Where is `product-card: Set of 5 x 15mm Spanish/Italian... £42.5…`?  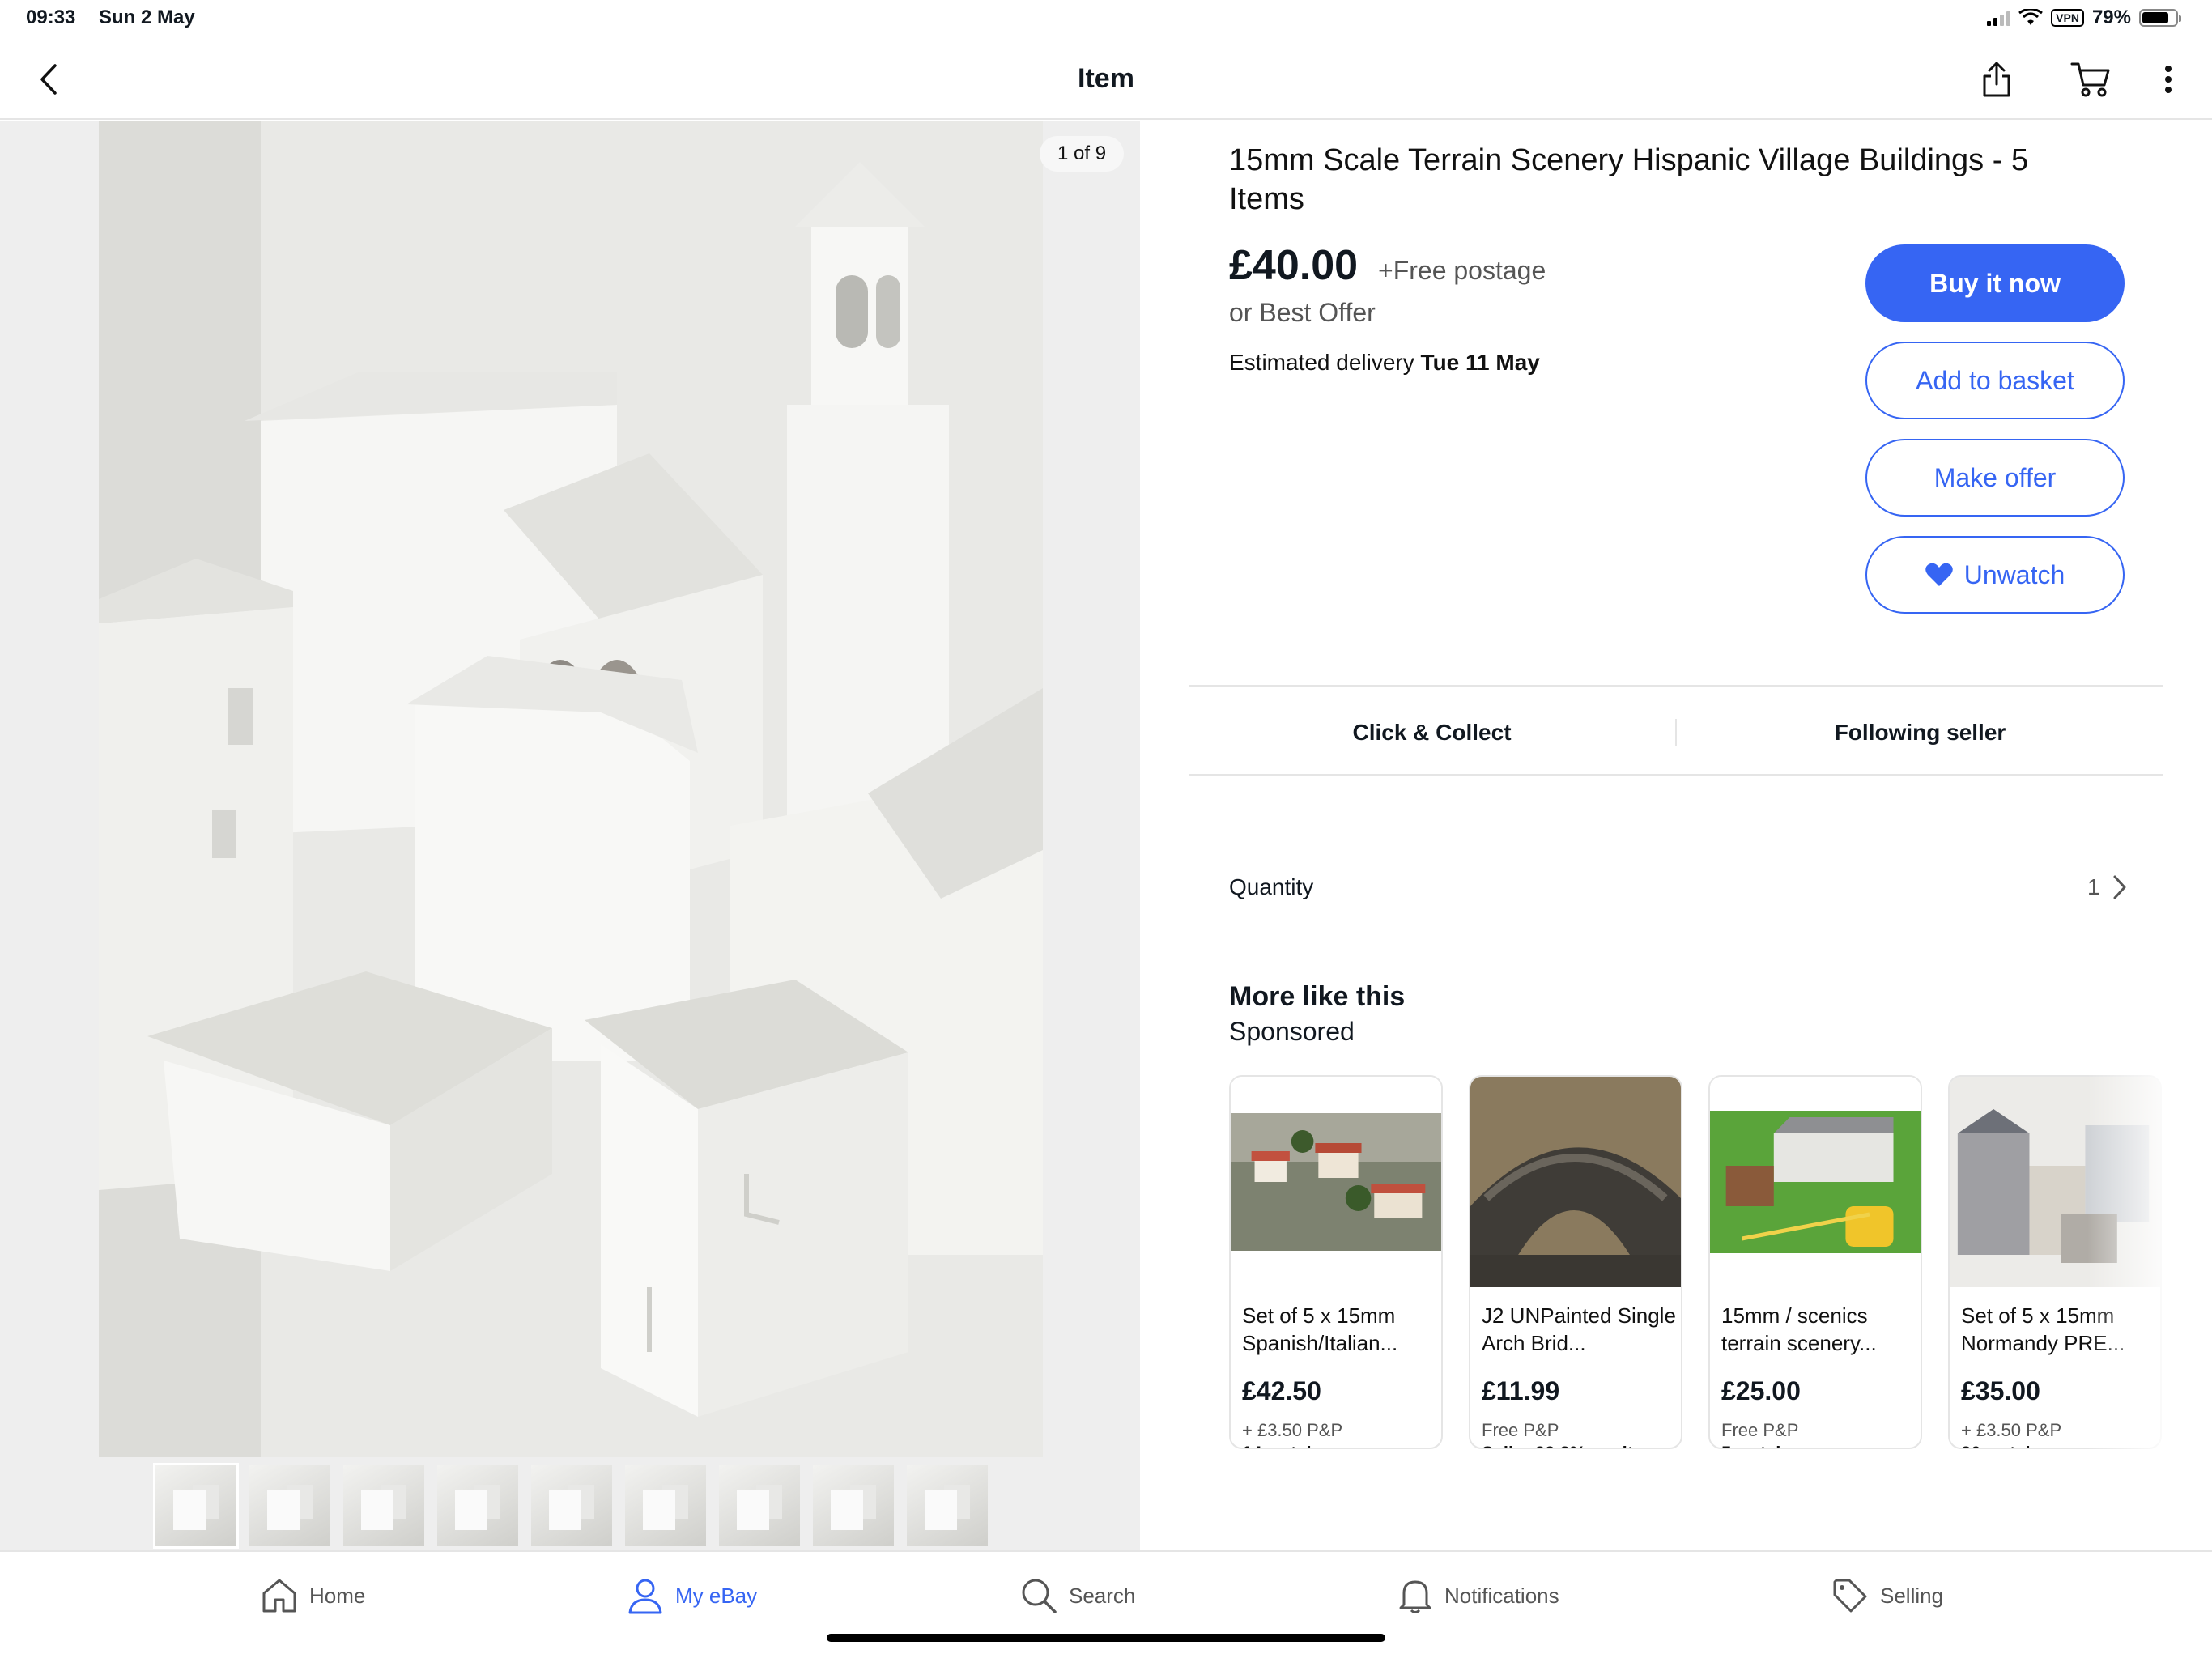
product-card: Set of 5 x 15mm Spanish/Italian... £42.5… is located at coordinates (1336, 1262).